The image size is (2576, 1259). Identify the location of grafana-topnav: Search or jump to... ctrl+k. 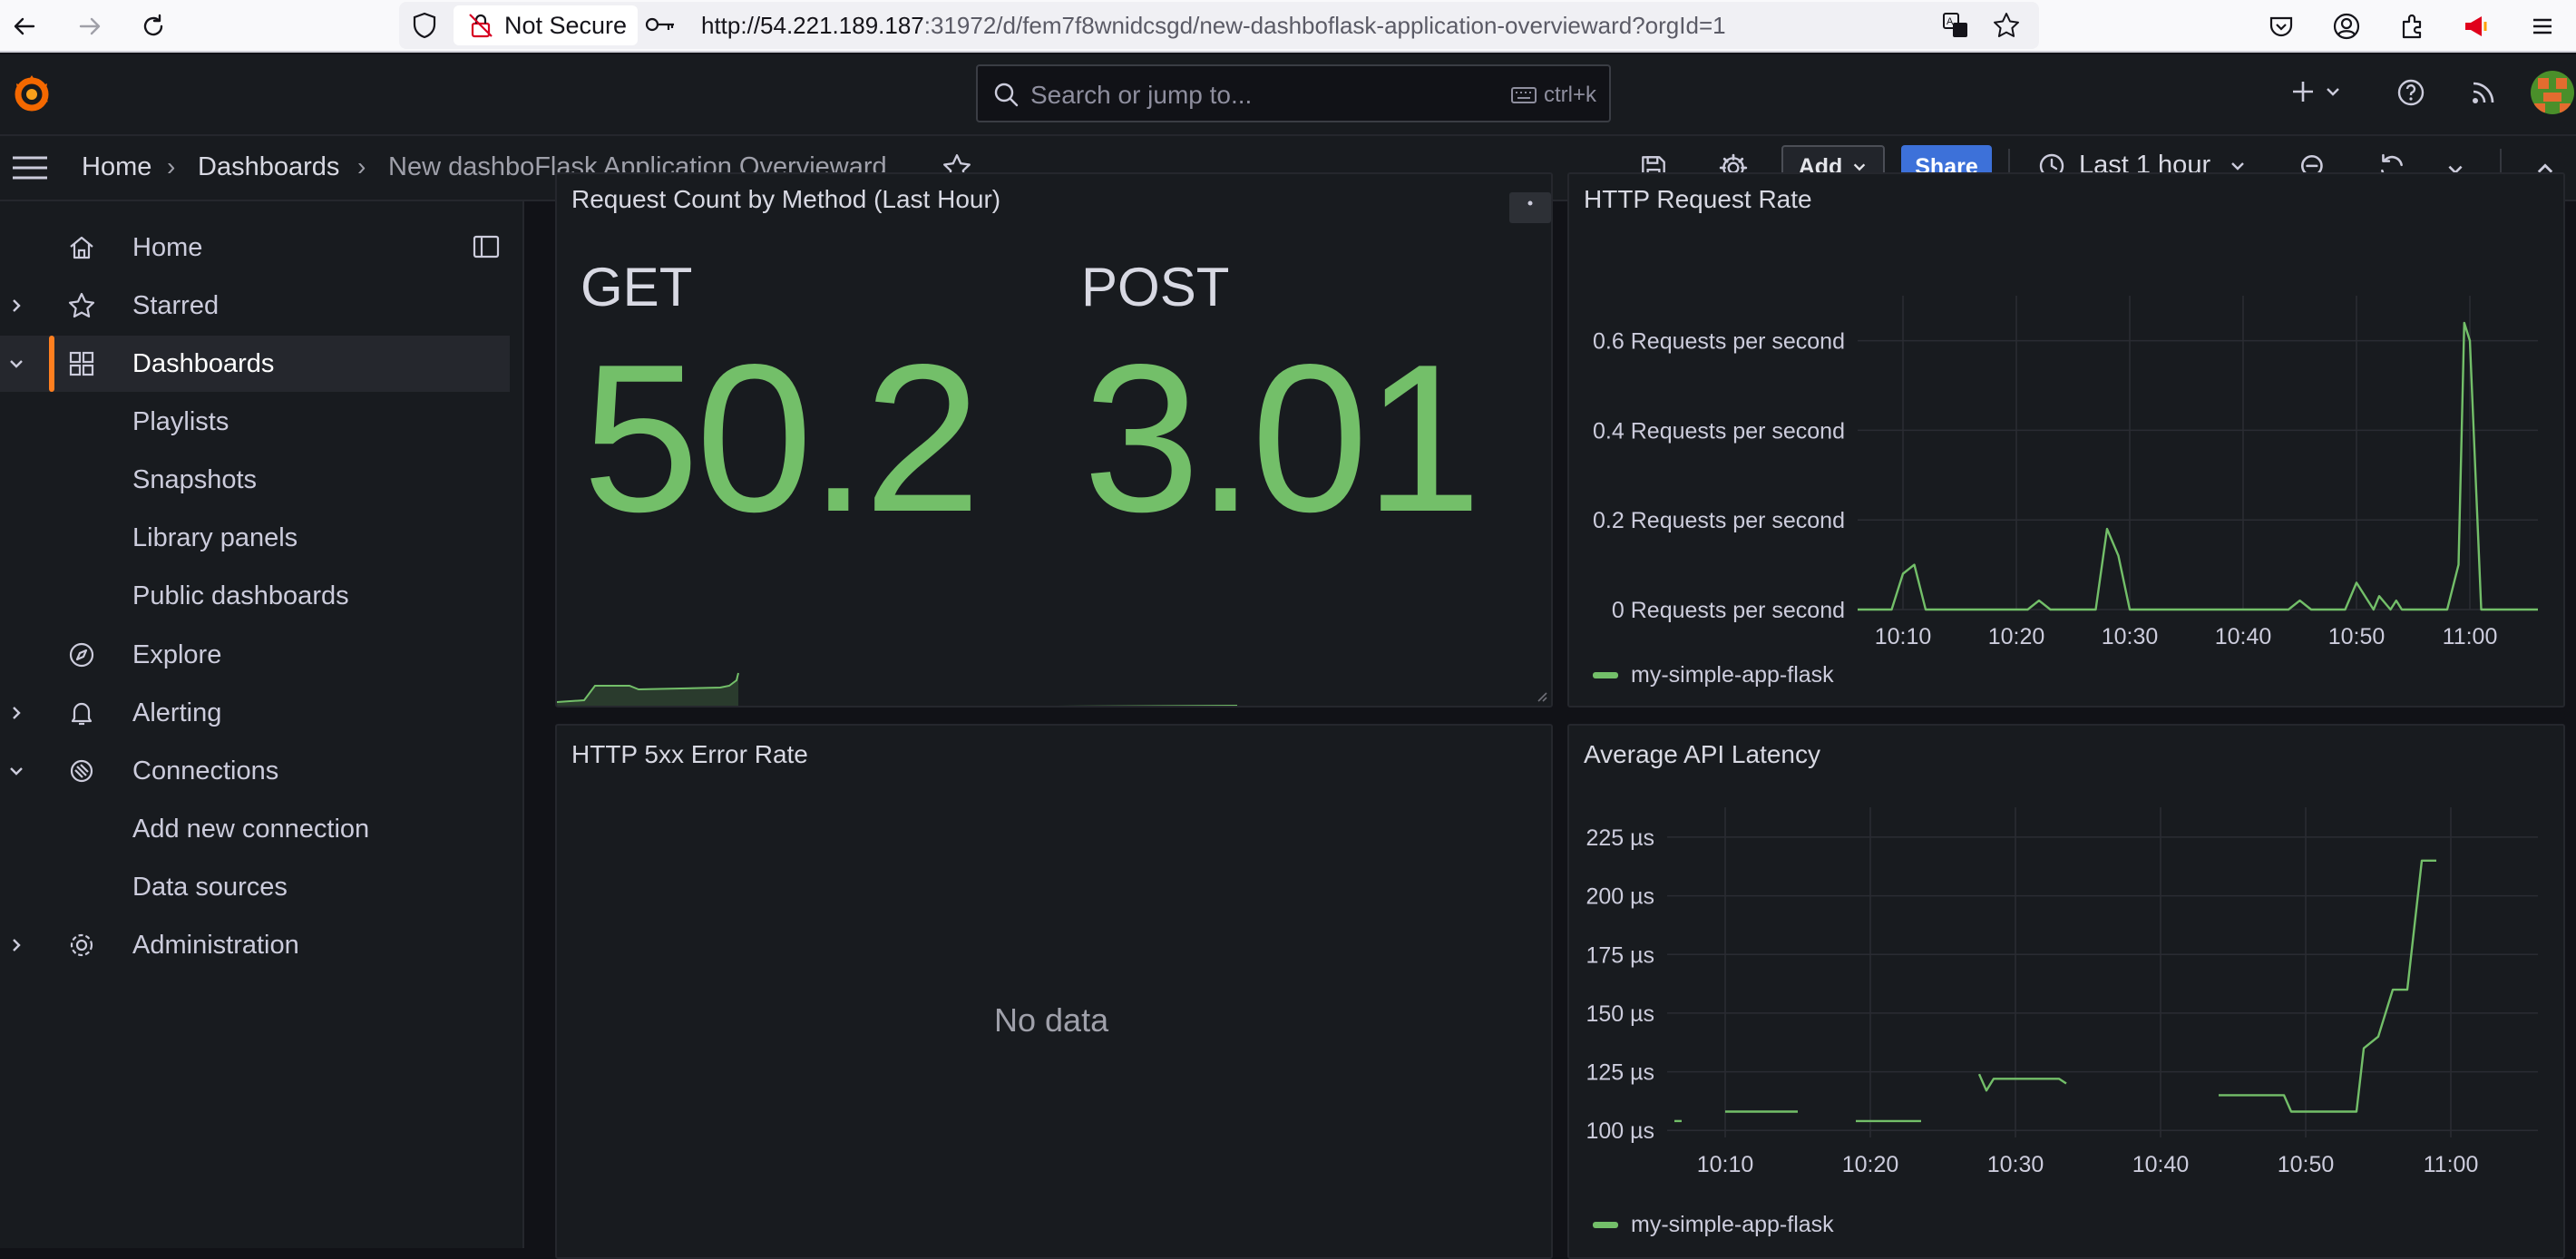
(1288, 95).